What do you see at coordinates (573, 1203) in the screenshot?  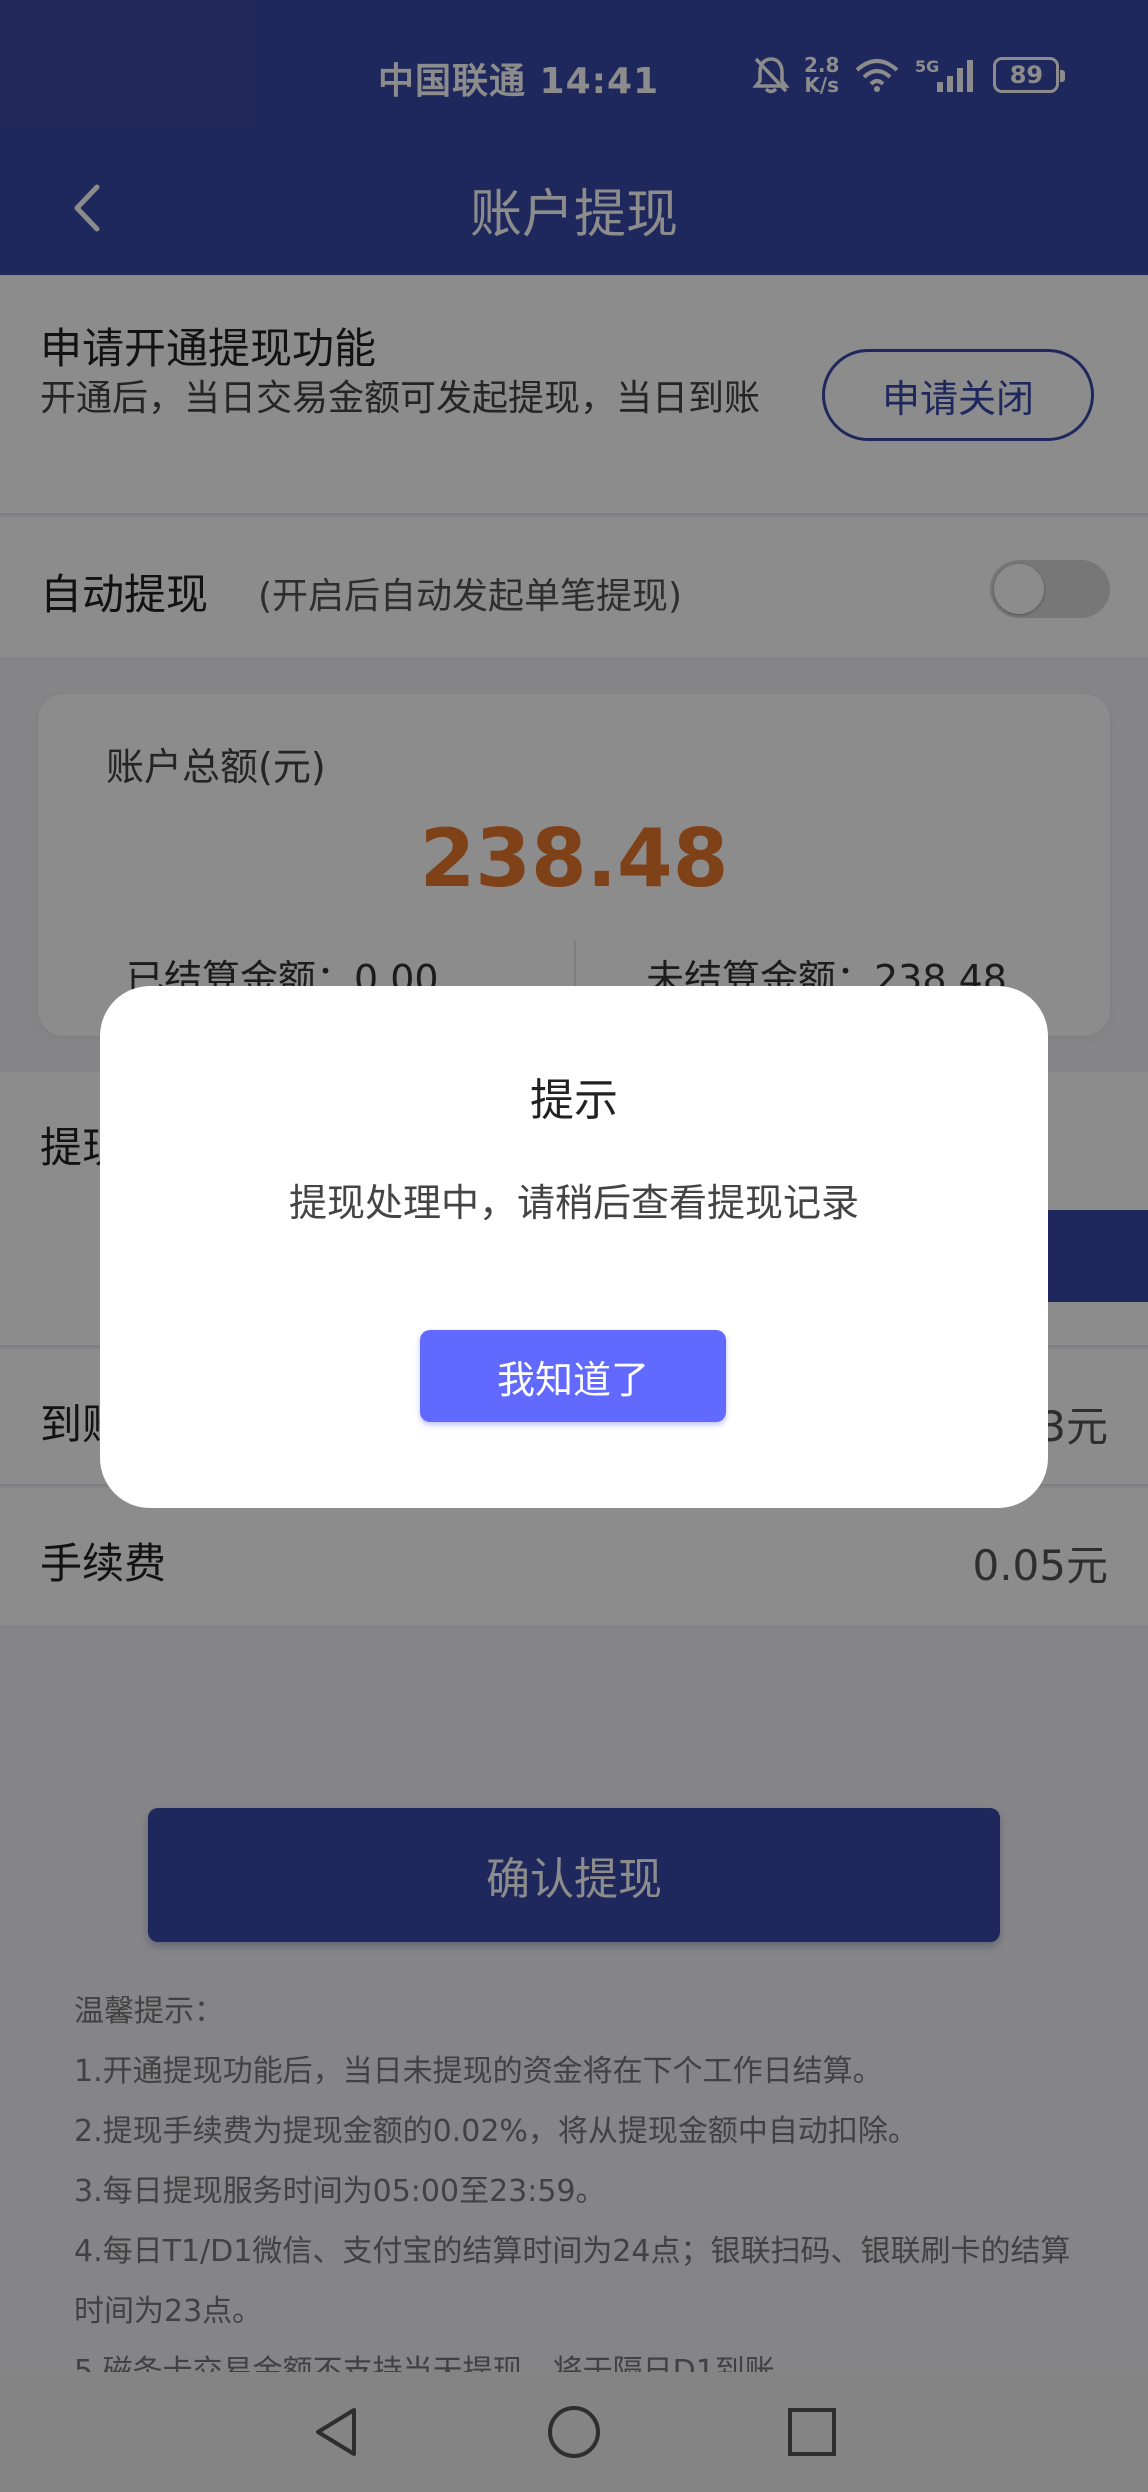 I see `dialog-message: 提现处理中，请稍后查看提现记录` at bounding box center [573, 1203].